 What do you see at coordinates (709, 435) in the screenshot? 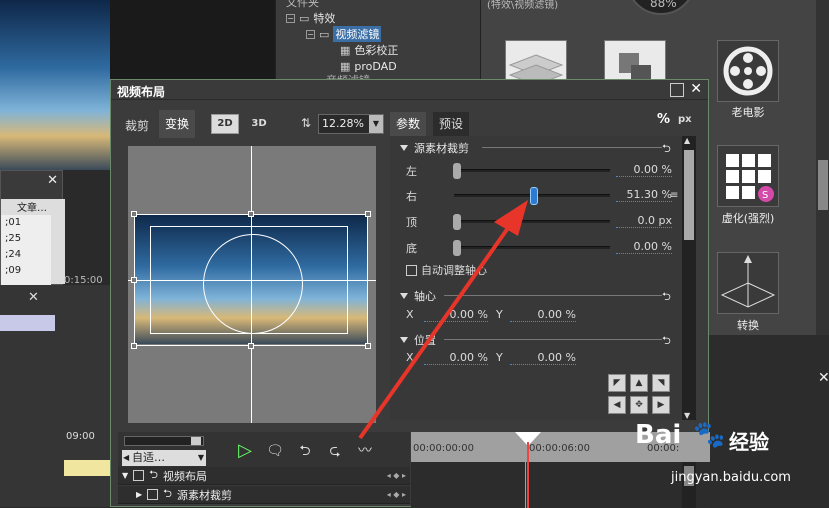
I see `paw-logo-icon: 🐾` at bounding box center [709, 435].